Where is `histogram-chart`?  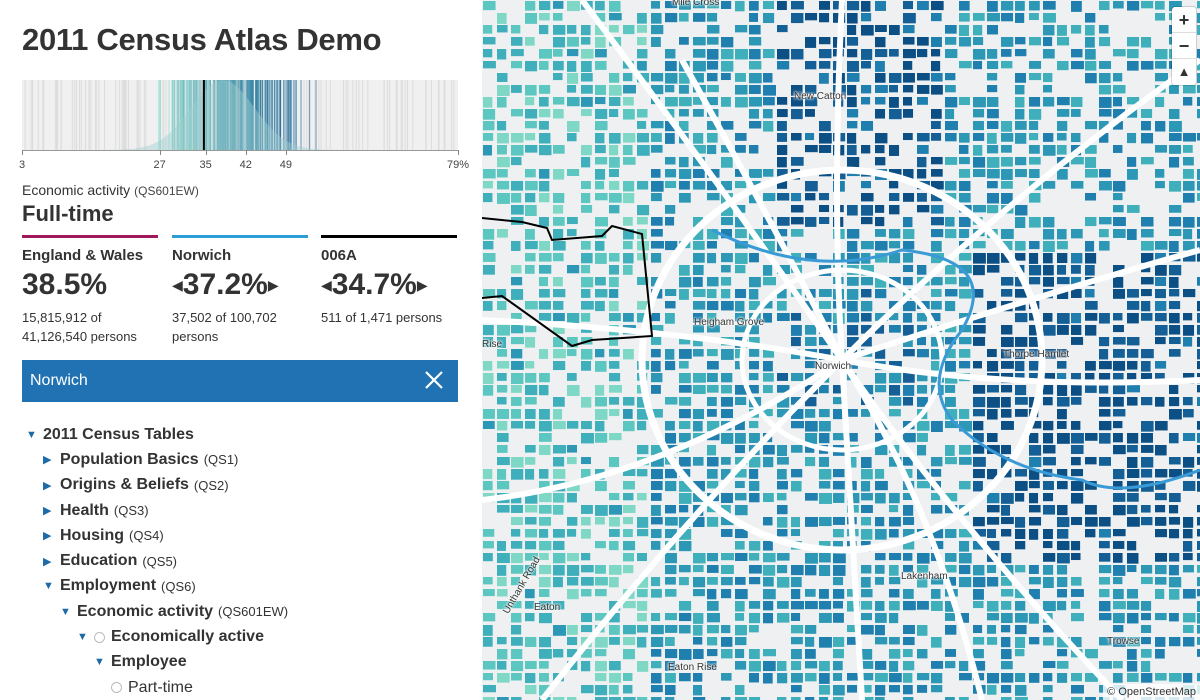 histogram-chart is located at coordinates (240, 115).